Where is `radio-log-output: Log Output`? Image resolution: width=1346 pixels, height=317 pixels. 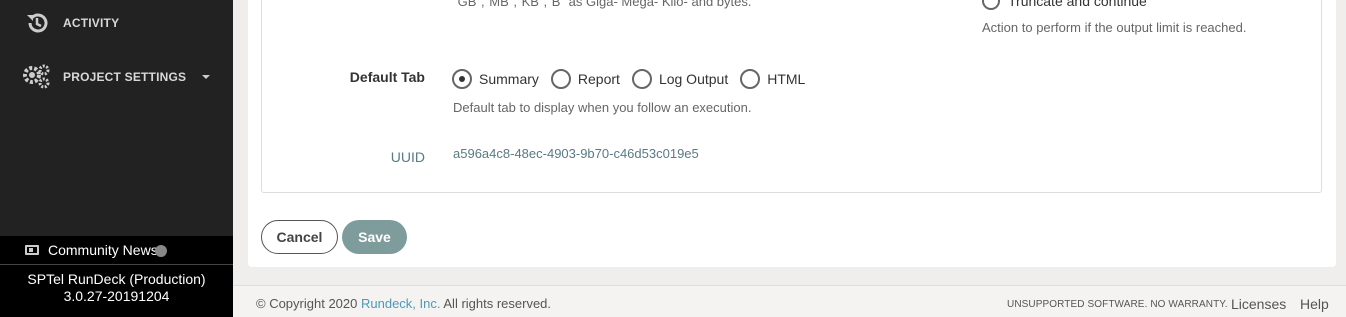 radio-log-output: Log Output is located at coordinates (680, 79).